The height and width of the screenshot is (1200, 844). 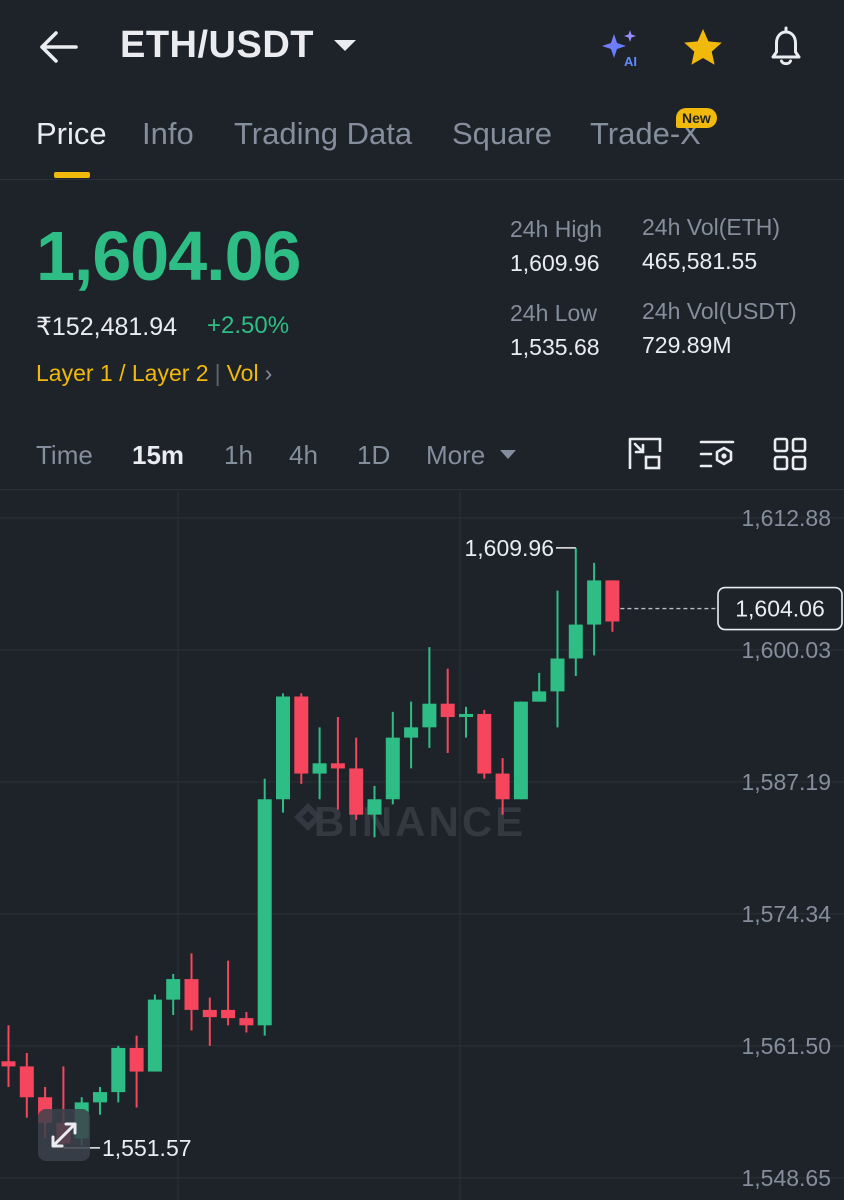 I want to click on y-tick-label: 1,587.19, so click(x=786, y=782).